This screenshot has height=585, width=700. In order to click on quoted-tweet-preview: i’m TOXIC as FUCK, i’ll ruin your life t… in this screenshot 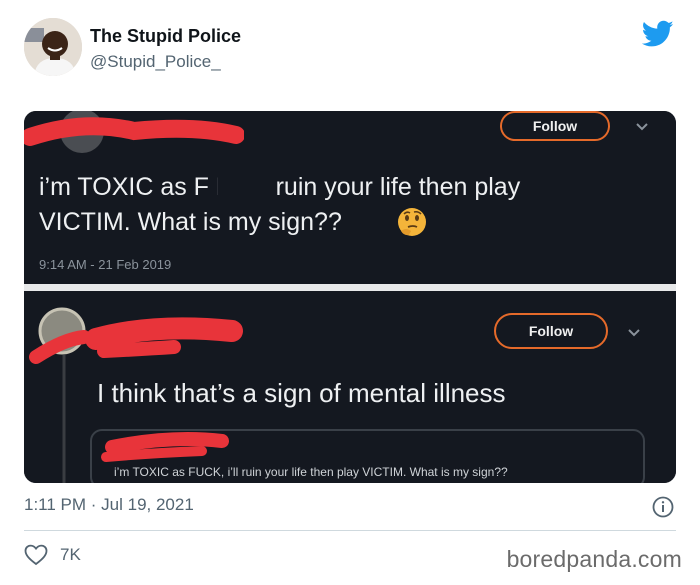, I will do `click(311, 472)`.